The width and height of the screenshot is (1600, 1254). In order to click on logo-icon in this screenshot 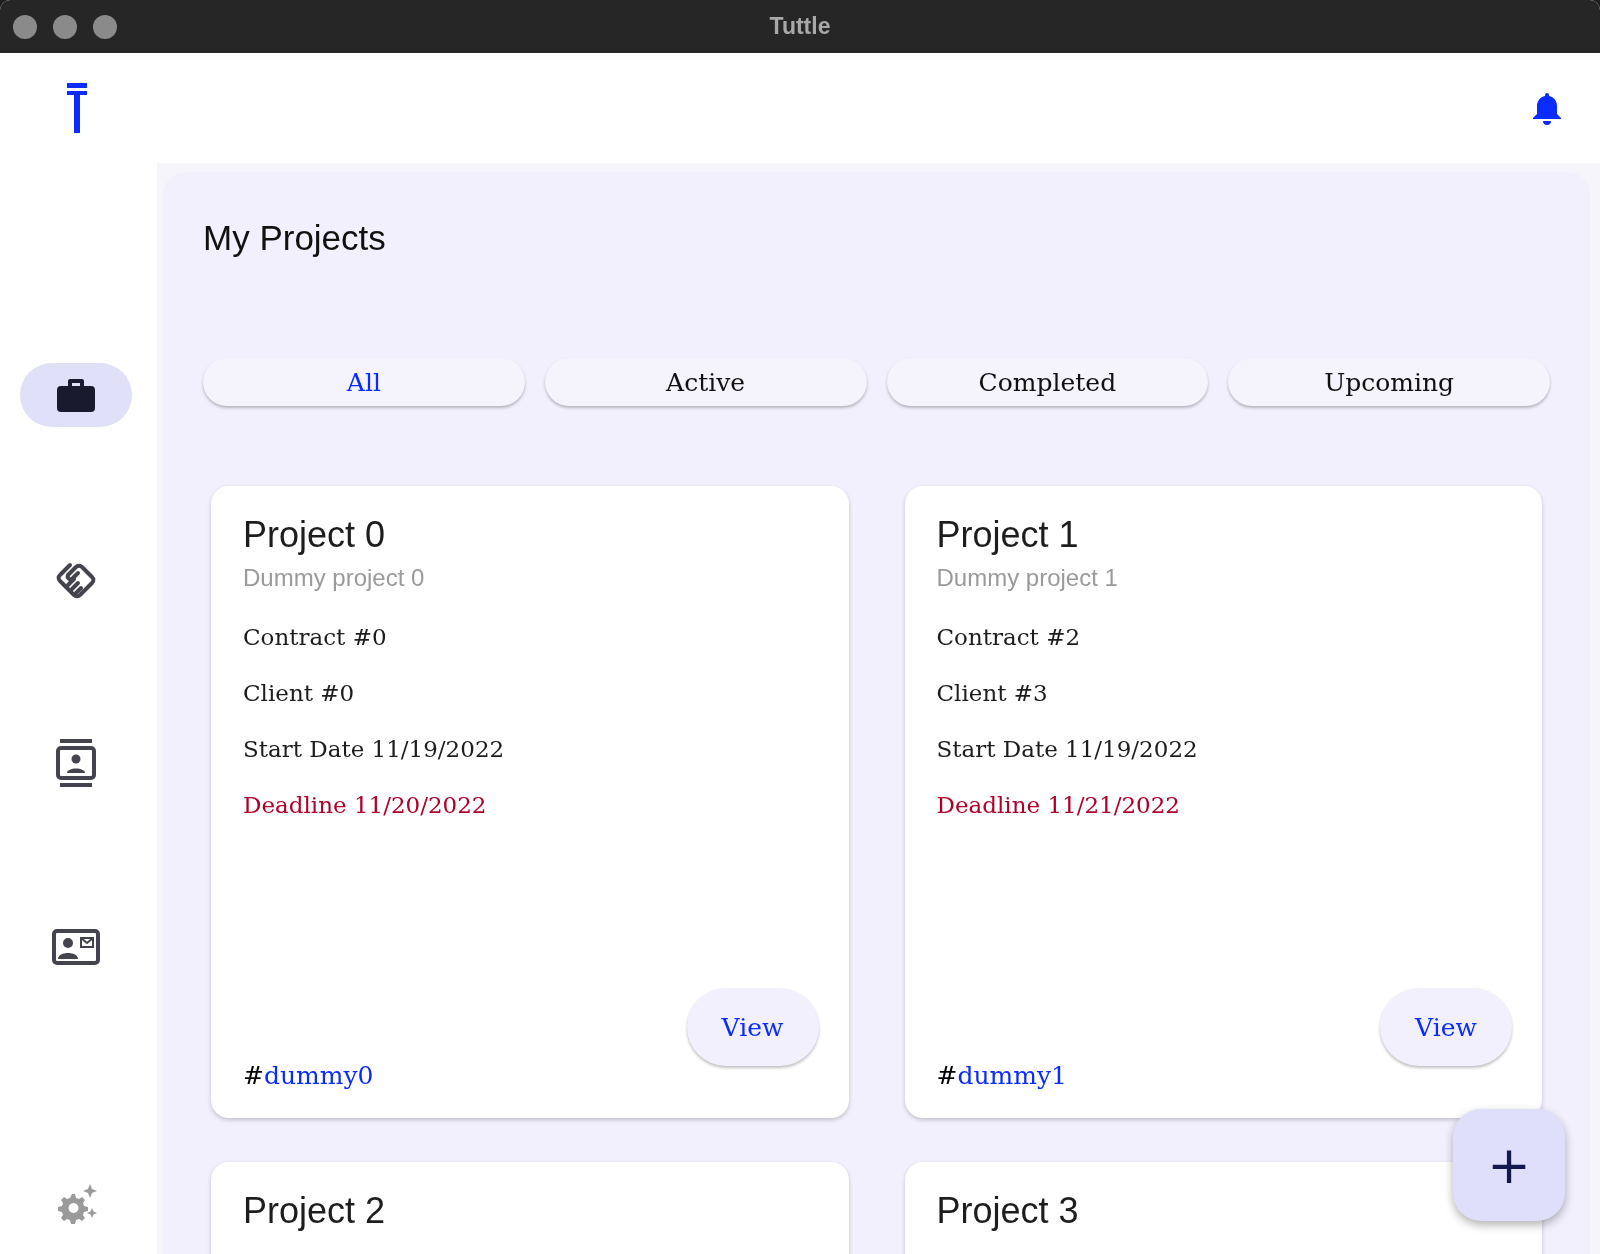, I will do `click(77, 108)`.